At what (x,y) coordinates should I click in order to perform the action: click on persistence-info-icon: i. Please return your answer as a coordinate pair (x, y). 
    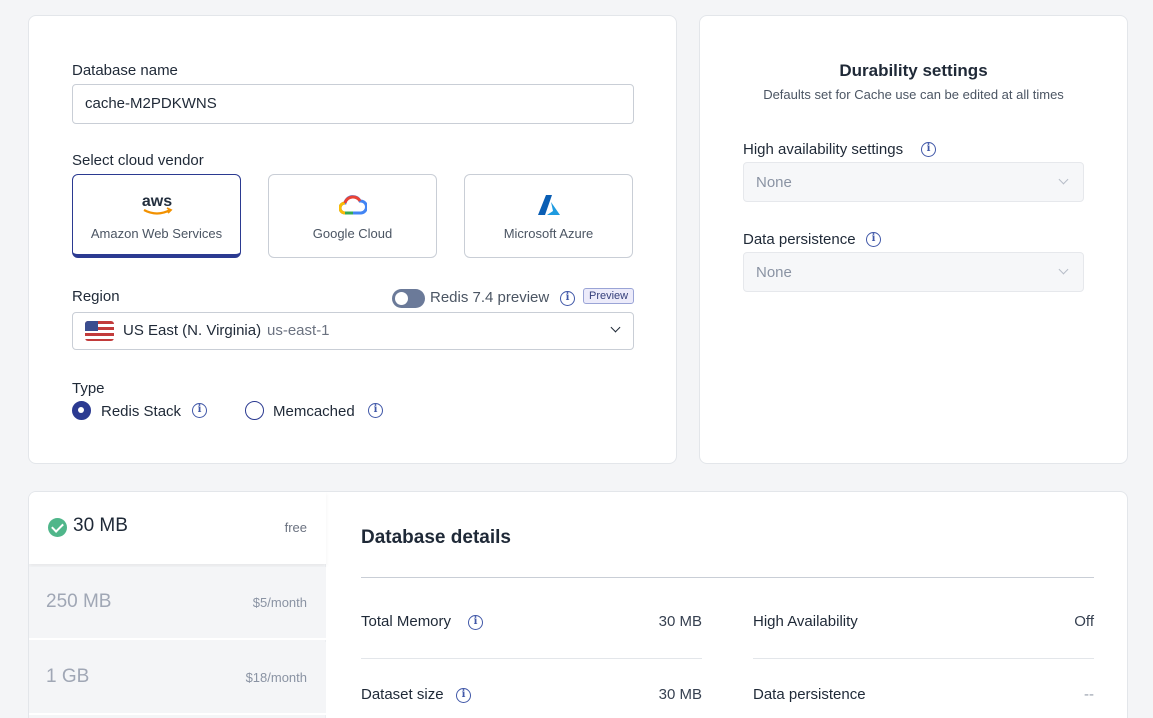
    Looking at the image, I should click on (873, 239).